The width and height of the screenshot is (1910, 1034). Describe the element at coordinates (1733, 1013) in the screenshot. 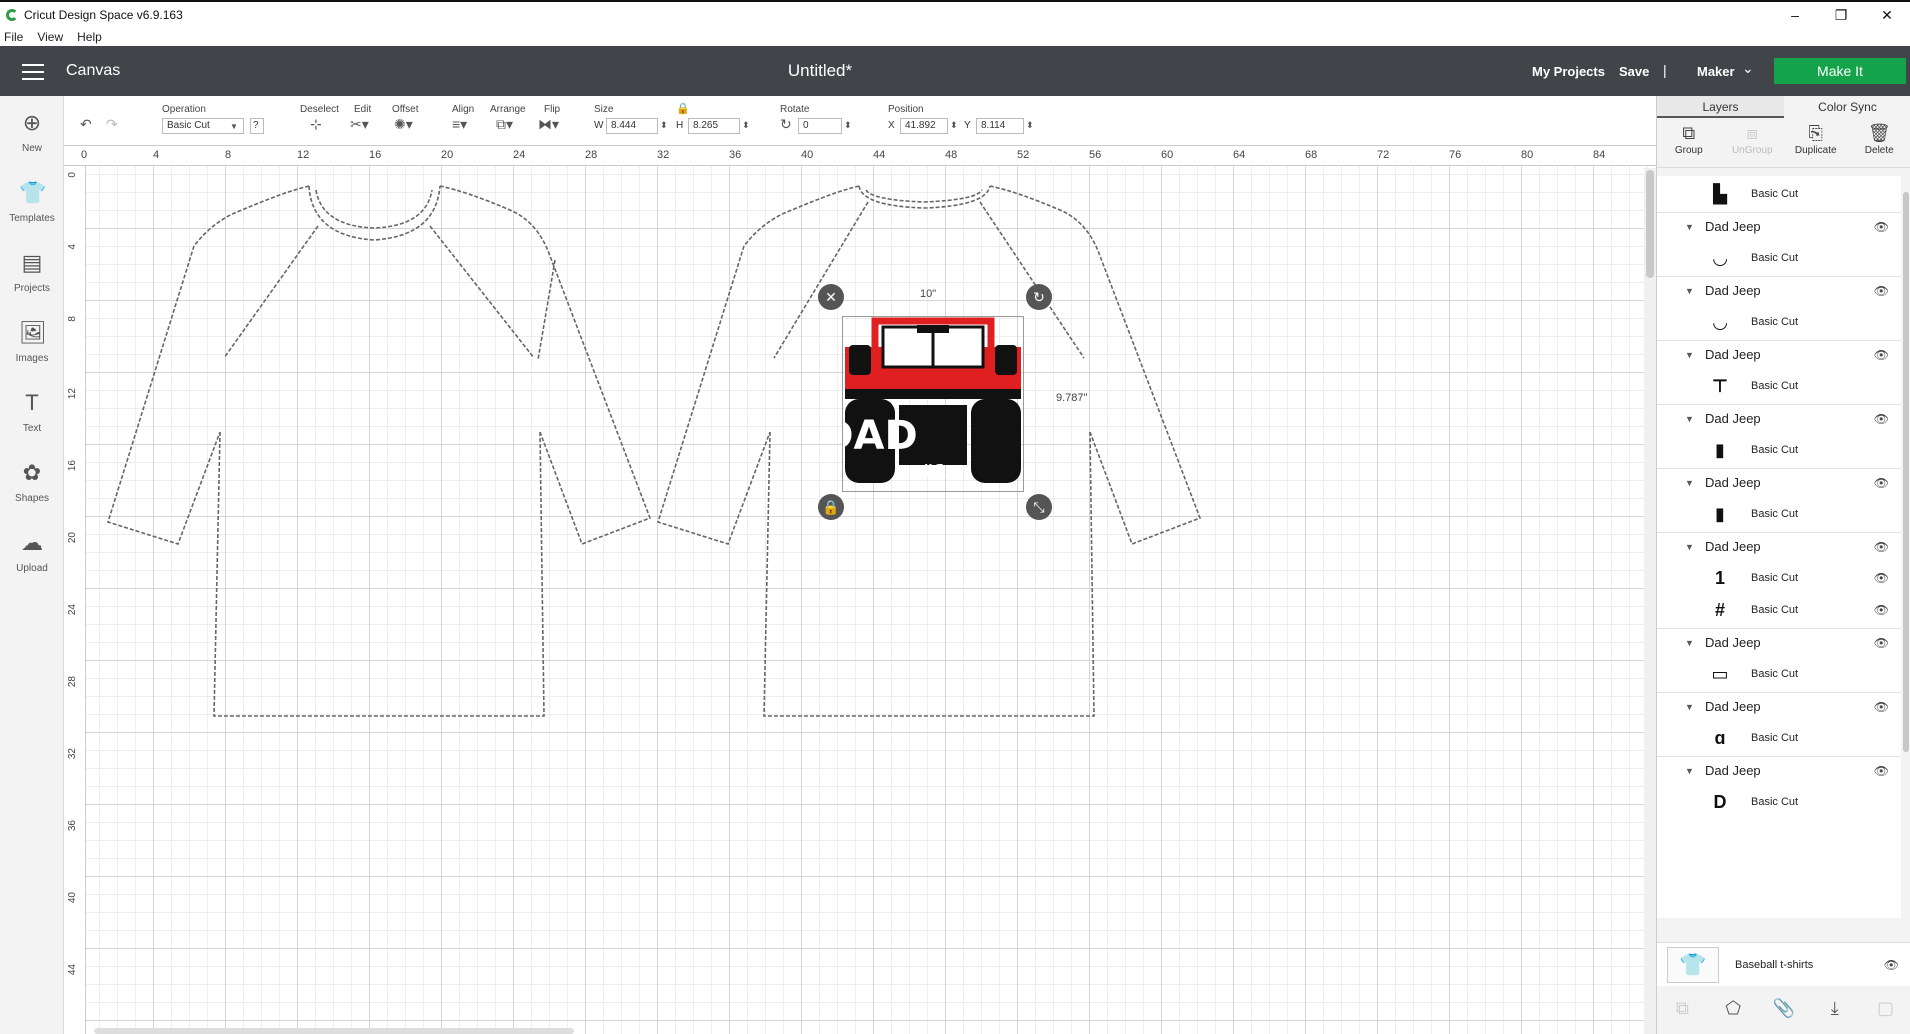

I see `weld-icon: ⬠` at that location.